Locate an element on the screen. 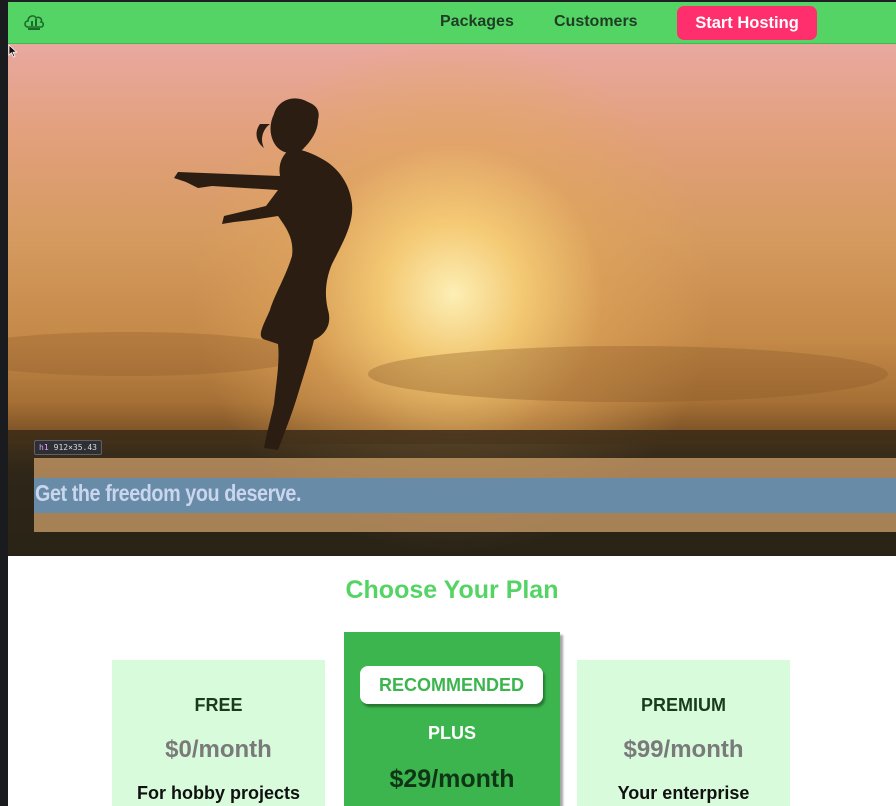 Image resolution: width=896 pixels, height=806 pixels. plan-description: For hobby projects is located at coordinates (218, 793).